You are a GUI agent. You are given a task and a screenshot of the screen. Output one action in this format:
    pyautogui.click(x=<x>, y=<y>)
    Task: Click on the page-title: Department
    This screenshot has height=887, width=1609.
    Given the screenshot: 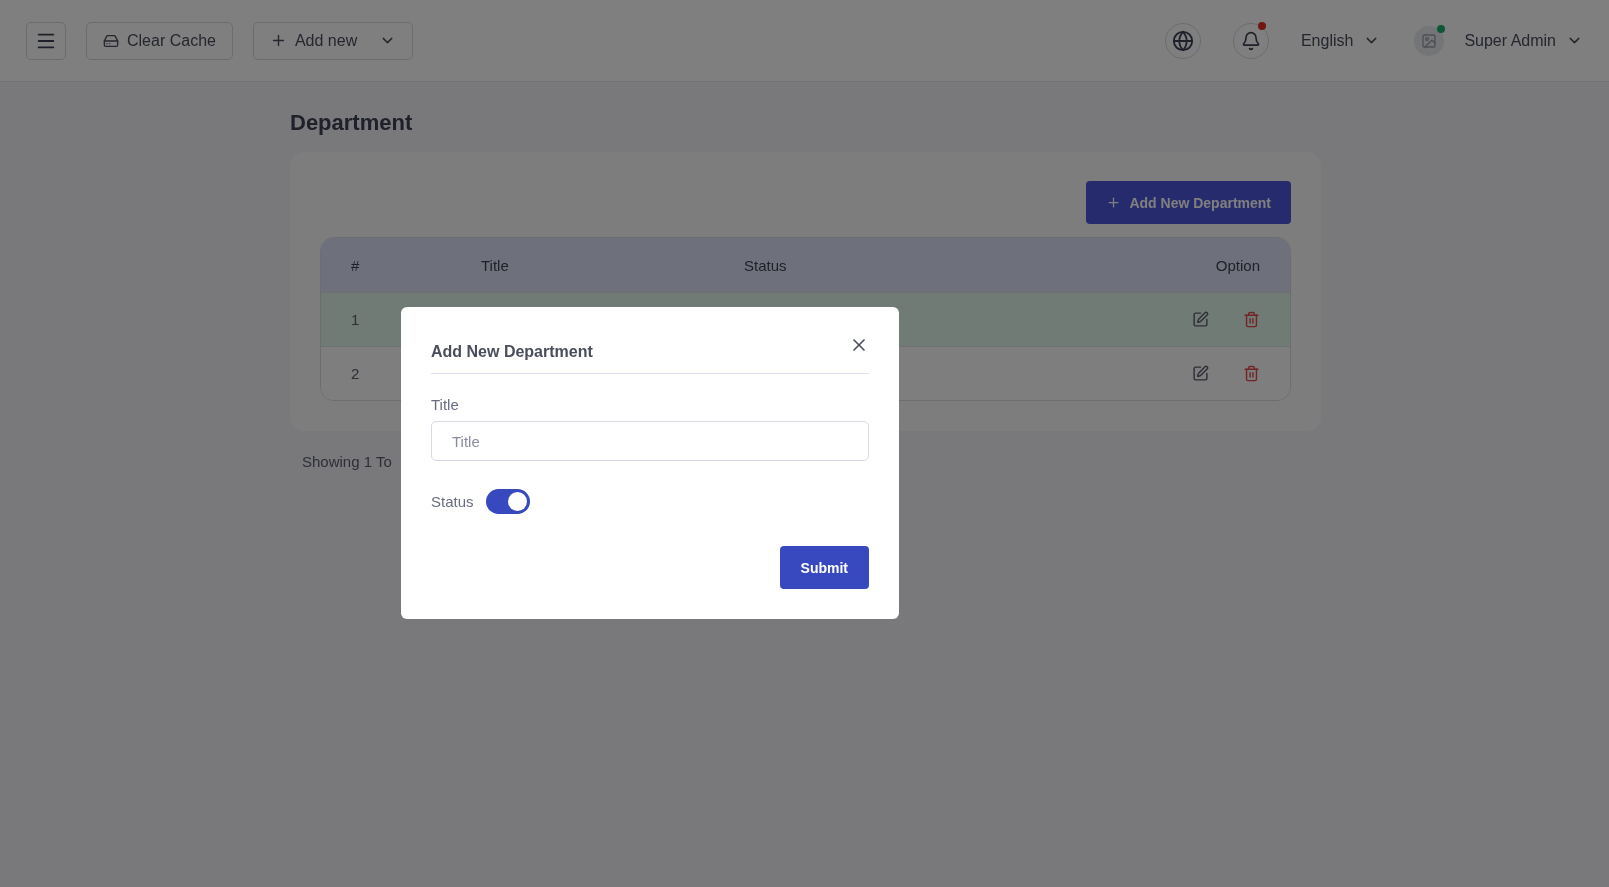 What is the action you would take?
    pyautogui.click(x=352, y=123)
    